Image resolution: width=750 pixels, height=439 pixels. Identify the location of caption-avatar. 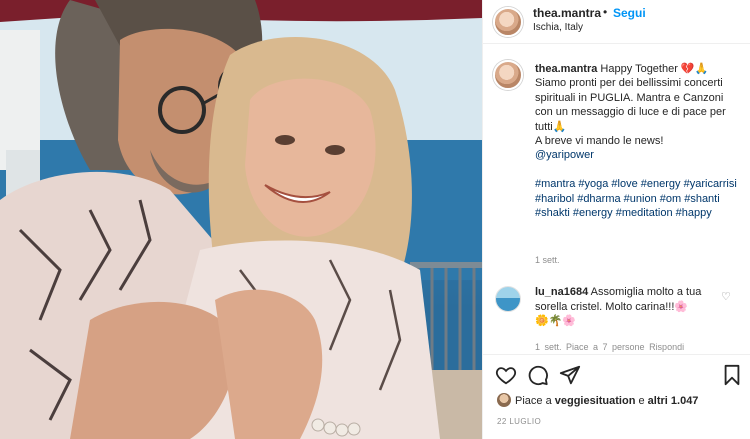
(508, 75).